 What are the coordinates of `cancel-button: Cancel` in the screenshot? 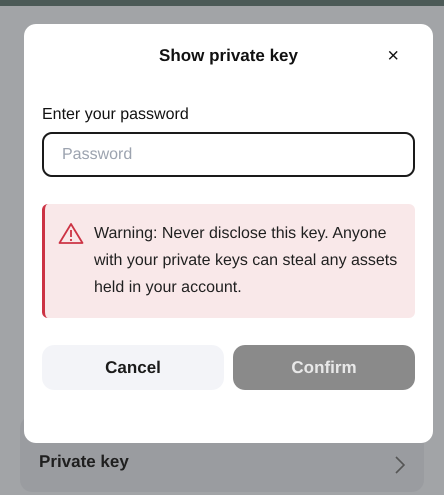 It's located at (133, 367).